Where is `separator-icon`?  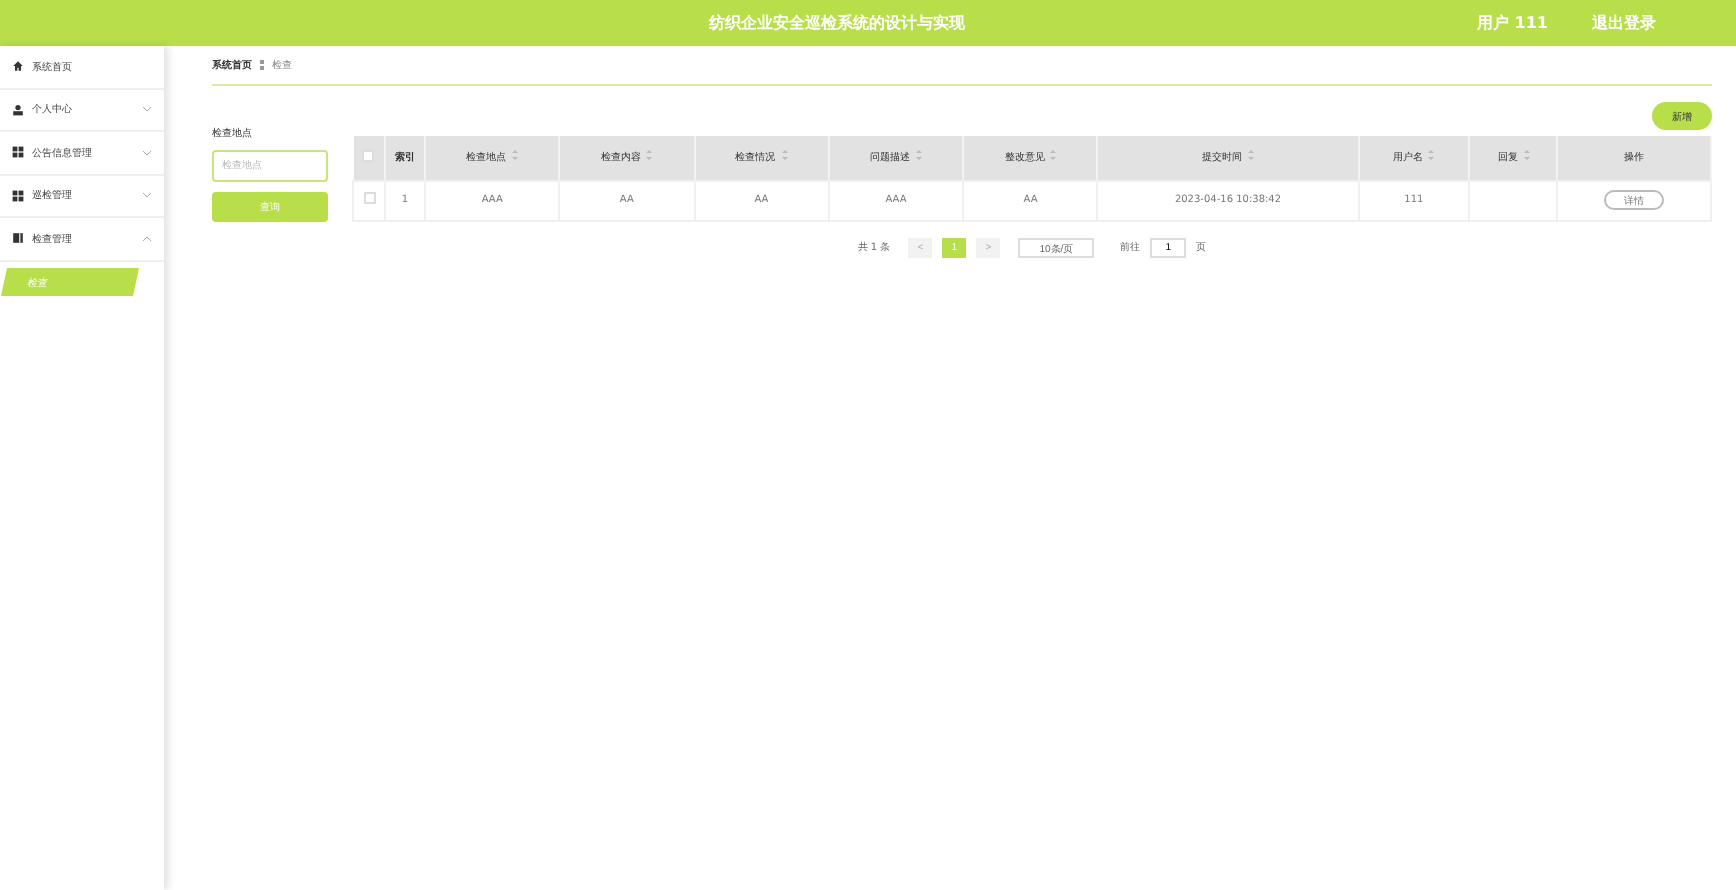 separator-icon is located at coordinates (262, 65).